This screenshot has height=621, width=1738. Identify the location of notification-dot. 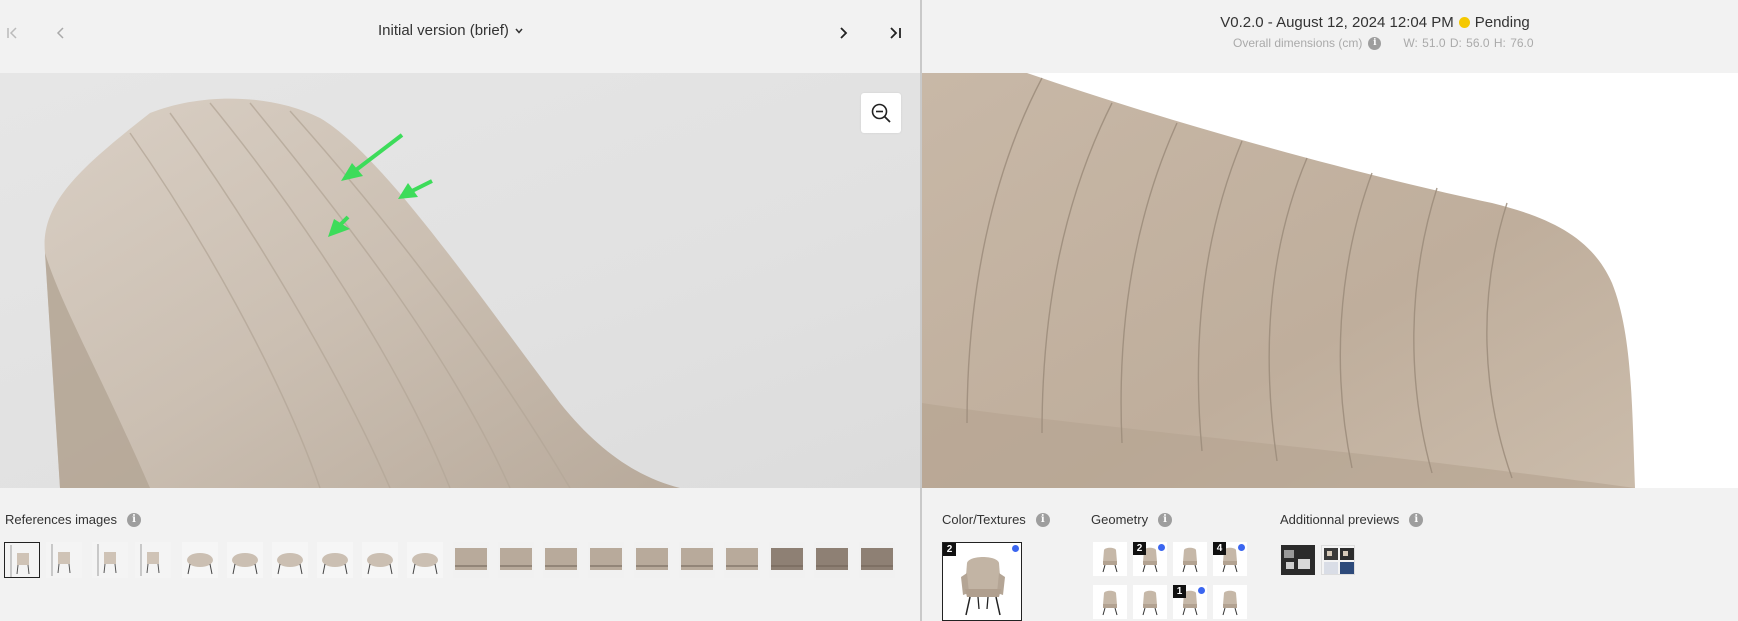
(1015, 548).